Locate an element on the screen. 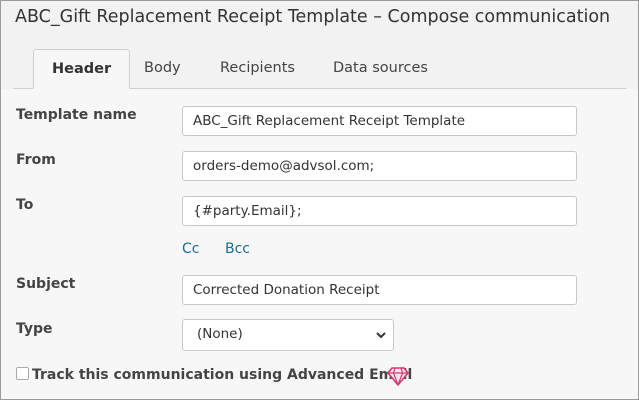  template-name-label: Template name is located at coordinates (76, 115).